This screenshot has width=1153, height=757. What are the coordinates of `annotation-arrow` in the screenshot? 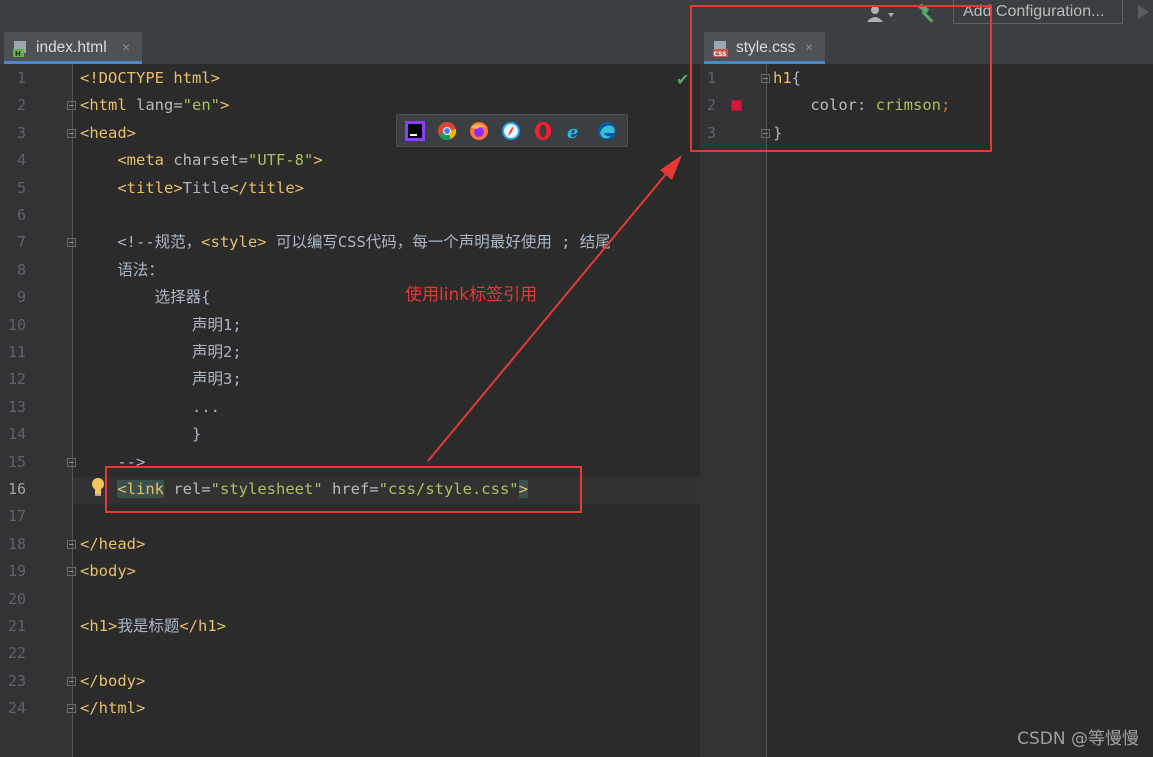 It's located at (554, 308).